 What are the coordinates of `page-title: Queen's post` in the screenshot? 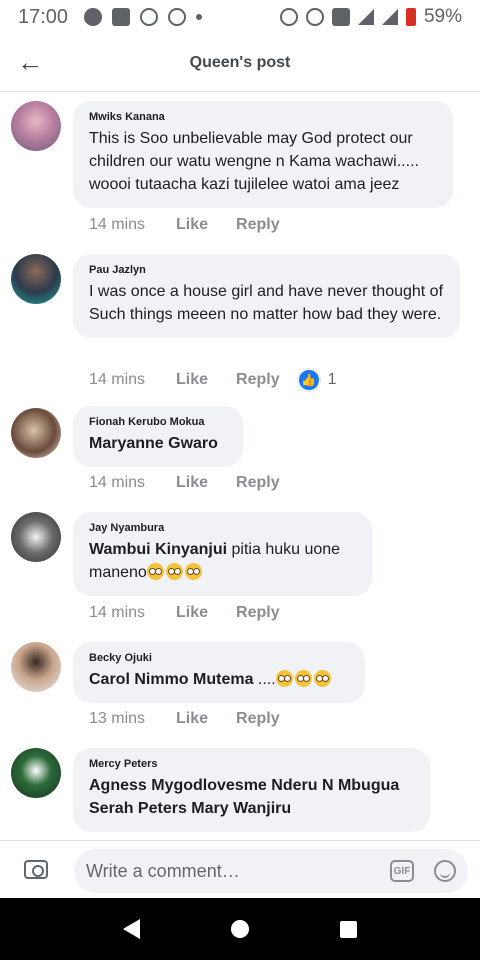 It's located at (240, 62).